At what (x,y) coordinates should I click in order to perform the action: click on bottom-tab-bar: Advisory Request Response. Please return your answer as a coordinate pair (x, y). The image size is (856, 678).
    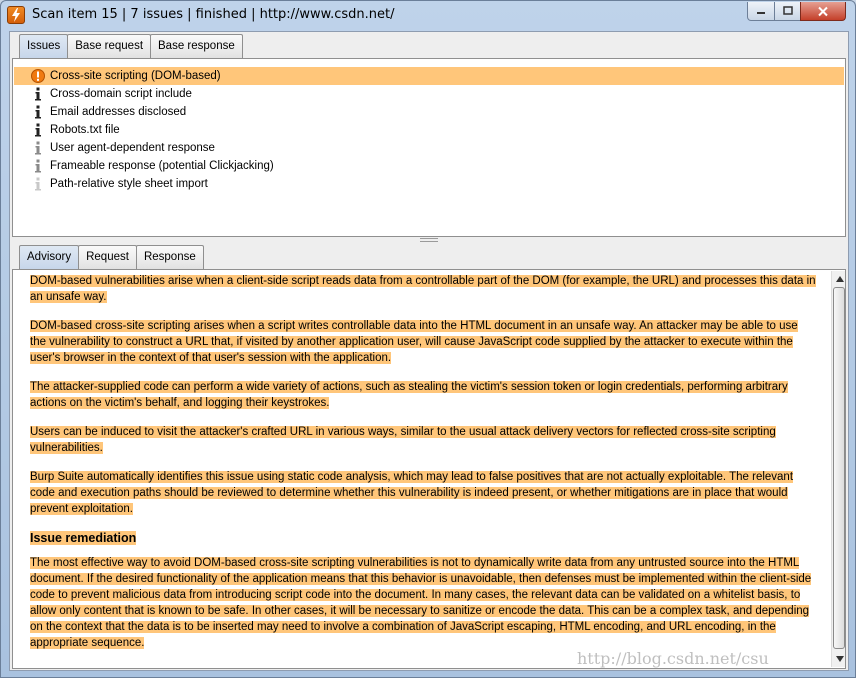
    Looking at the image, I should click on (111, 257).